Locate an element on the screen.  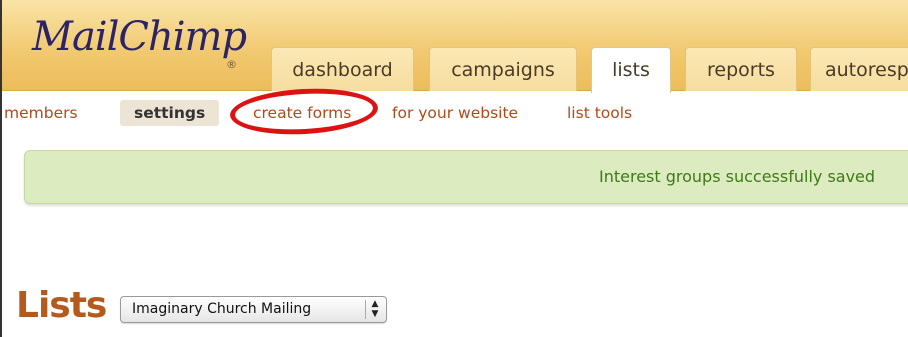
success-alert-message: Interest groups successfully saved is located at coordinates (737, 176).